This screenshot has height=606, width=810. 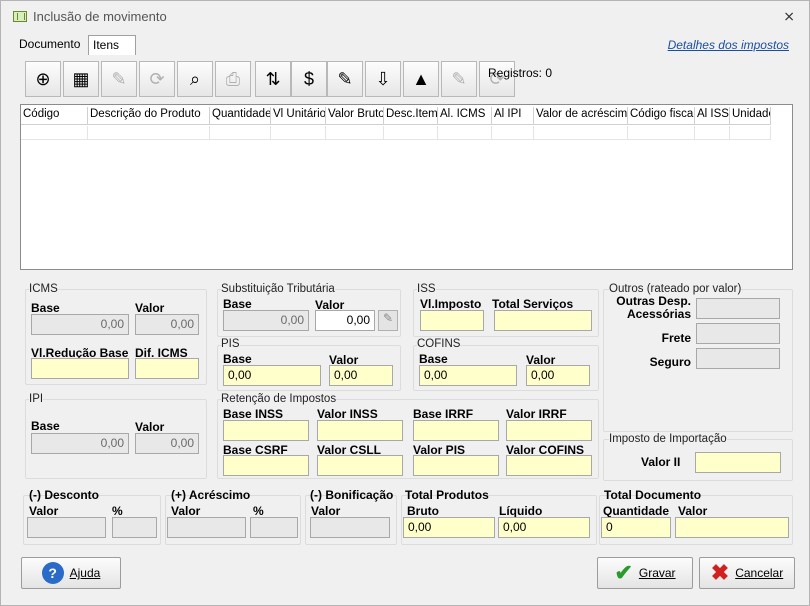 What do you see at coordinates (119, 79) in the screenshot?
I see `edit-icon: ✎` at bounding box center [119, 79].